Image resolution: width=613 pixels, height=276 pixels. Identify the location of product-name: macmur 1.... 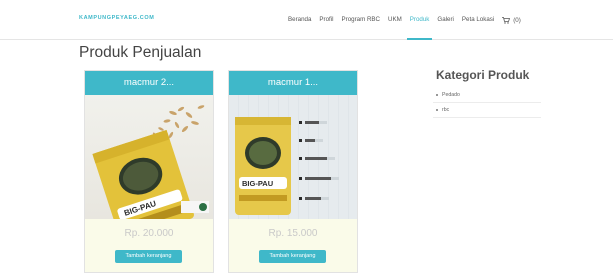
(293, 83).